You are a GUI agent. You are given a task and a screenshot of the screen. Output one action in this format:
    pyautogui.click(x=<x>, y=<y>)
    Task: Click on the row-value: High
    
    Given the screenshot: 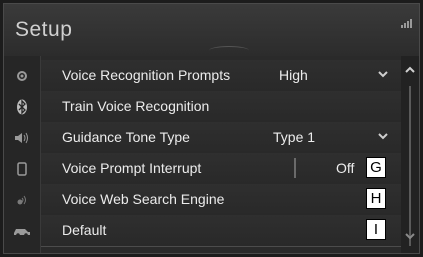 What is the action you would take?
    pyautogui.click(x=293, y=75)
    